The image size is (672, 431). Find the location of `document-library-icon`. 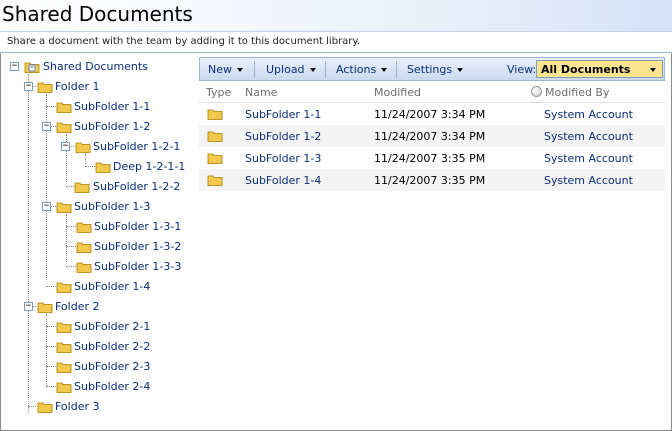

document-library-icon is located at coordinates (32, 67).